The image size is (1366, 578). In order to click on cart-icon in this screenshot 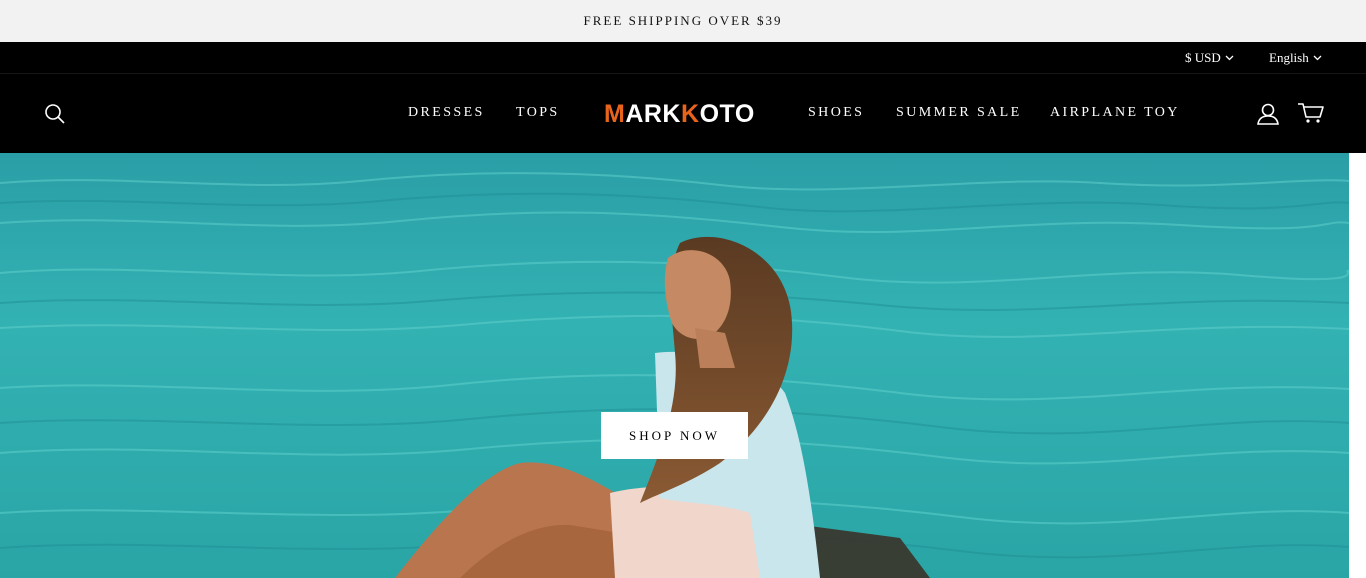, I will do `click(1311, 113)`.